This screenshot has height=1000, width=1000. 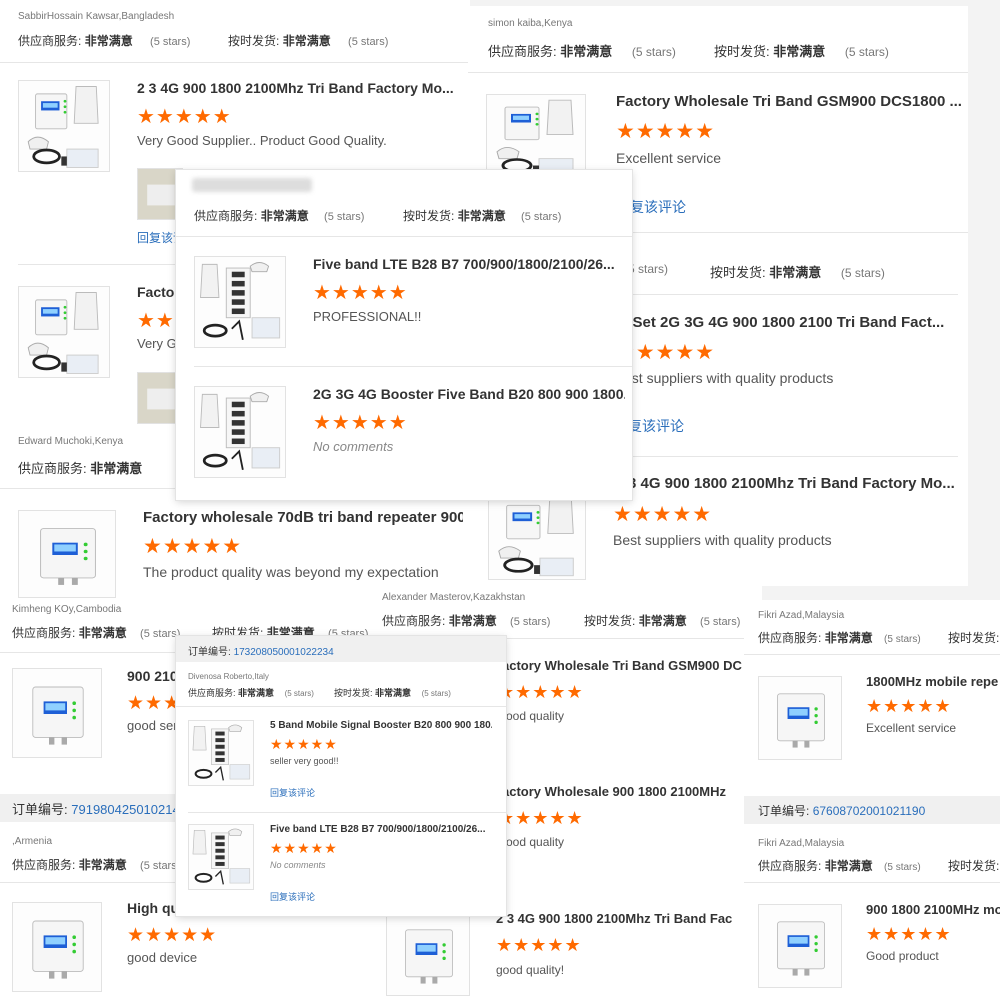 I want to click on reviewer-name: SabbirHossain Kawsar,Bangladesh, so click(x=96, y=16).